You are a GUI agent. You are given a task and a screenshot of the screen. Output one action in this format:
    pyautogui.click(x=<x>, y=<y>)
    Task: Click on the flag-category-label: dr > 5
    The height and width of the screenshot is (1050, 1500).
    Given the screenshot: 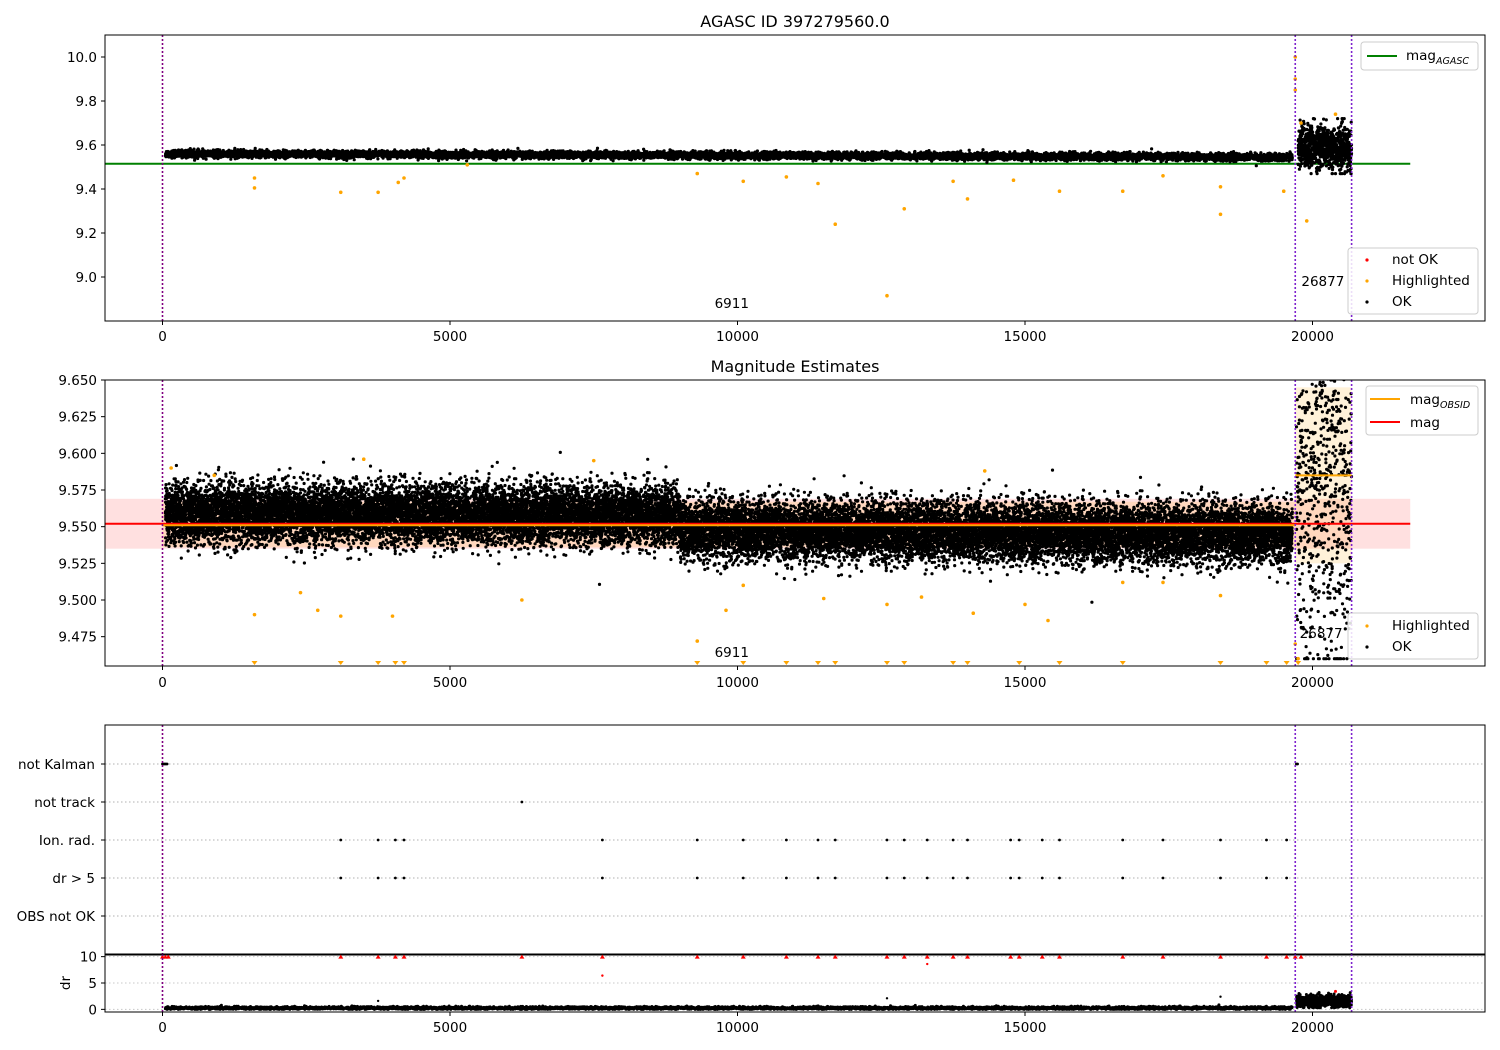 What is the action you would take?
    pyautogui.click(x=73, y=879)
    